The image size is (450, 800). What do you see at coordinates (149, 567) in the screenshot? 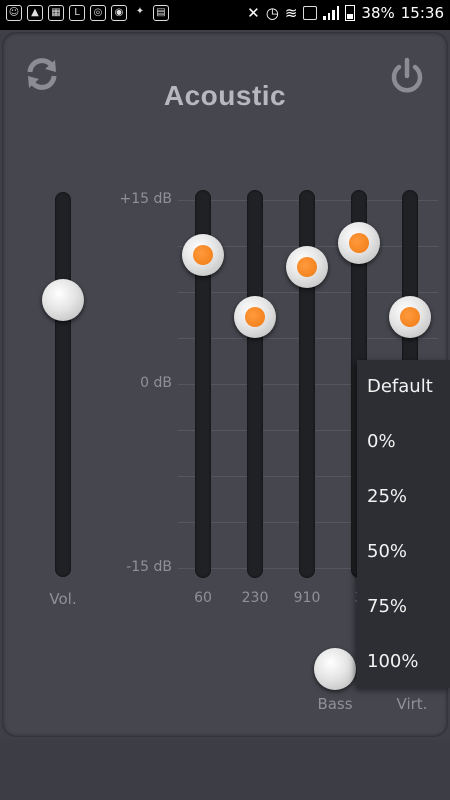
I see `db-label-bottom: -15 dB` at bounding box center [149, 567].